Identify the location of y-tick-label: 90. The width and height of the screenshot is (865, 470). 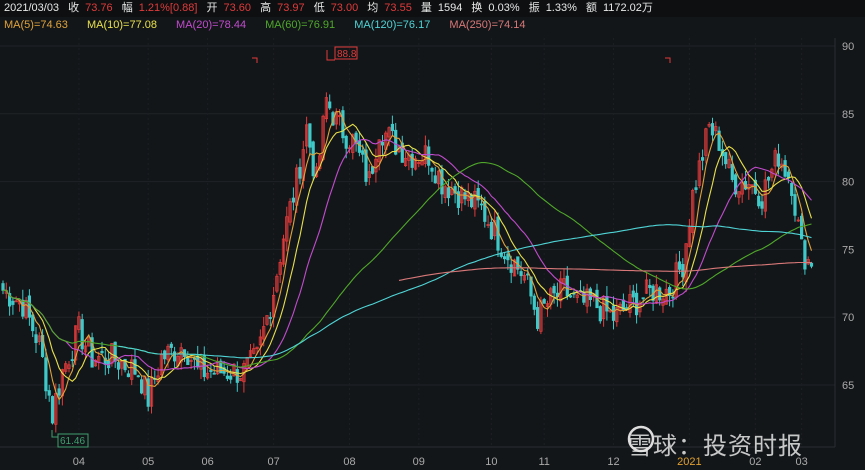
(848, 47).